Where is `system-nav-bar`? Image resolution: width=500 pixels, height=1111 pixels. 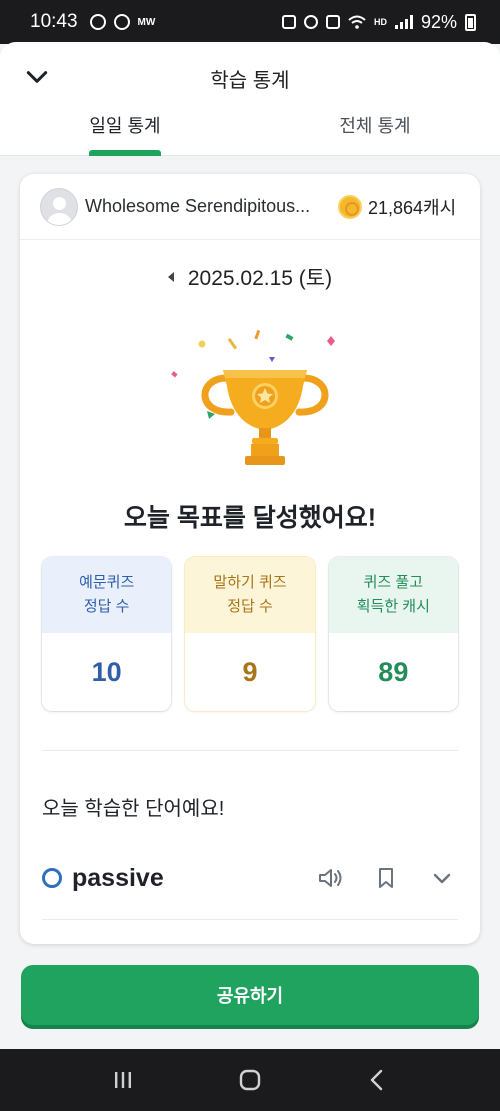
system-nav-bar is located at coordinates (250, 1080).